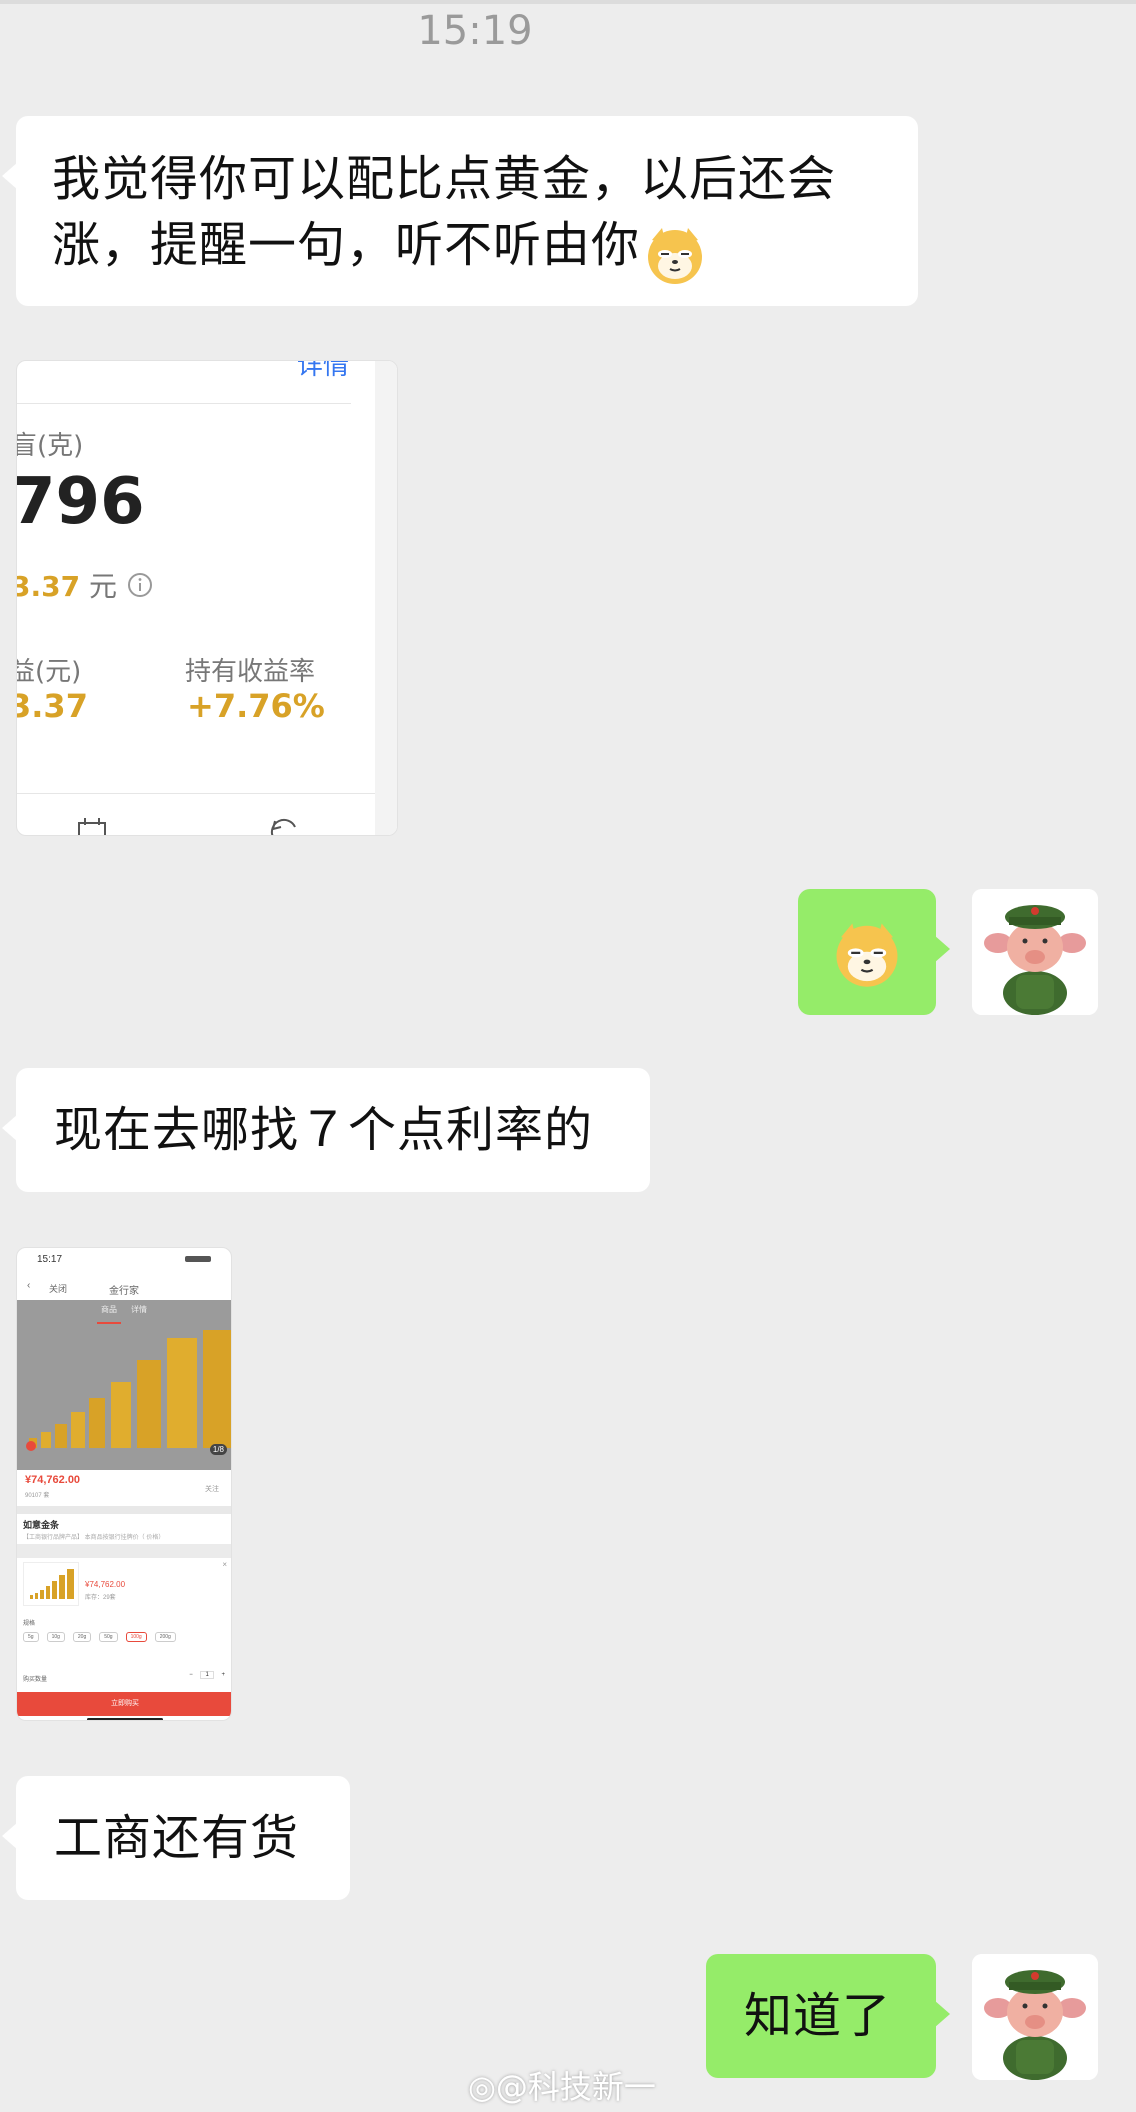 The image size is (1136, 2112). I want to click on message-bubble-self: 知道了, so click(828, 2016).